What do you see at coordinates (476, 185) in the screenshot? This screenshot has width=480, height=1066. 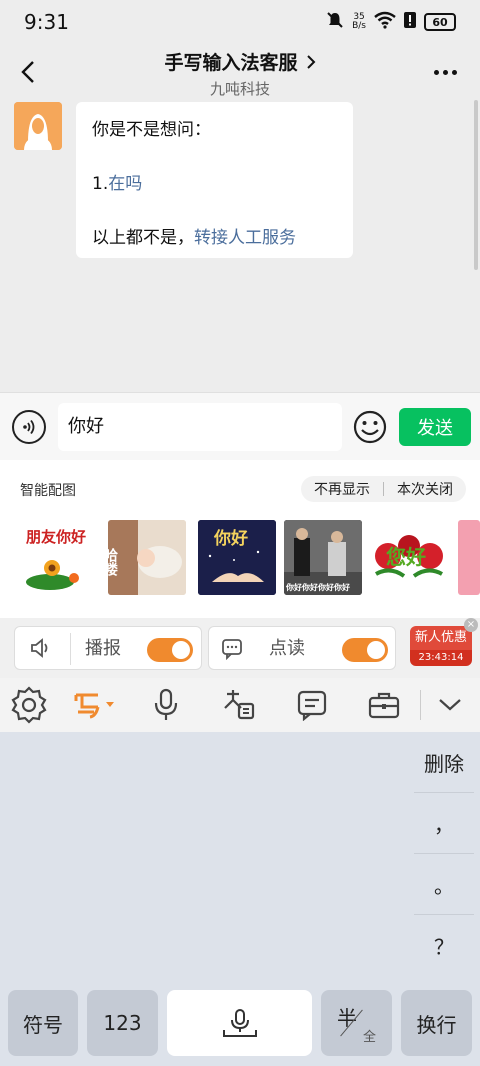 I see `chat-scrollbar` at bounding box center [476, 185].